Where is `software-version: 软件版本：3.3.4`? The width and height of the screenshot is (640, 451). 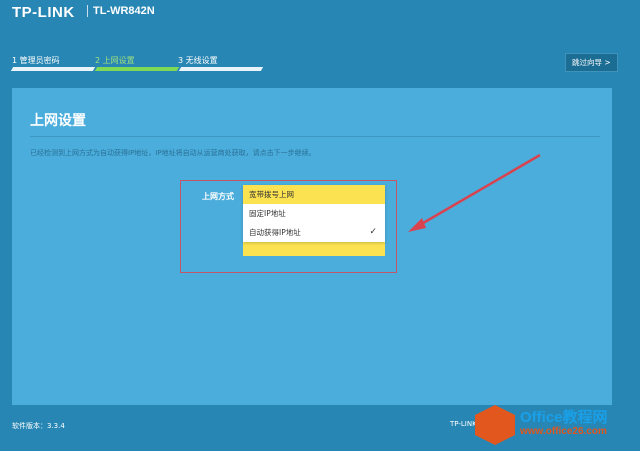 software-version: 软件版本：3.3.4 is located at coordinates (38, 426).